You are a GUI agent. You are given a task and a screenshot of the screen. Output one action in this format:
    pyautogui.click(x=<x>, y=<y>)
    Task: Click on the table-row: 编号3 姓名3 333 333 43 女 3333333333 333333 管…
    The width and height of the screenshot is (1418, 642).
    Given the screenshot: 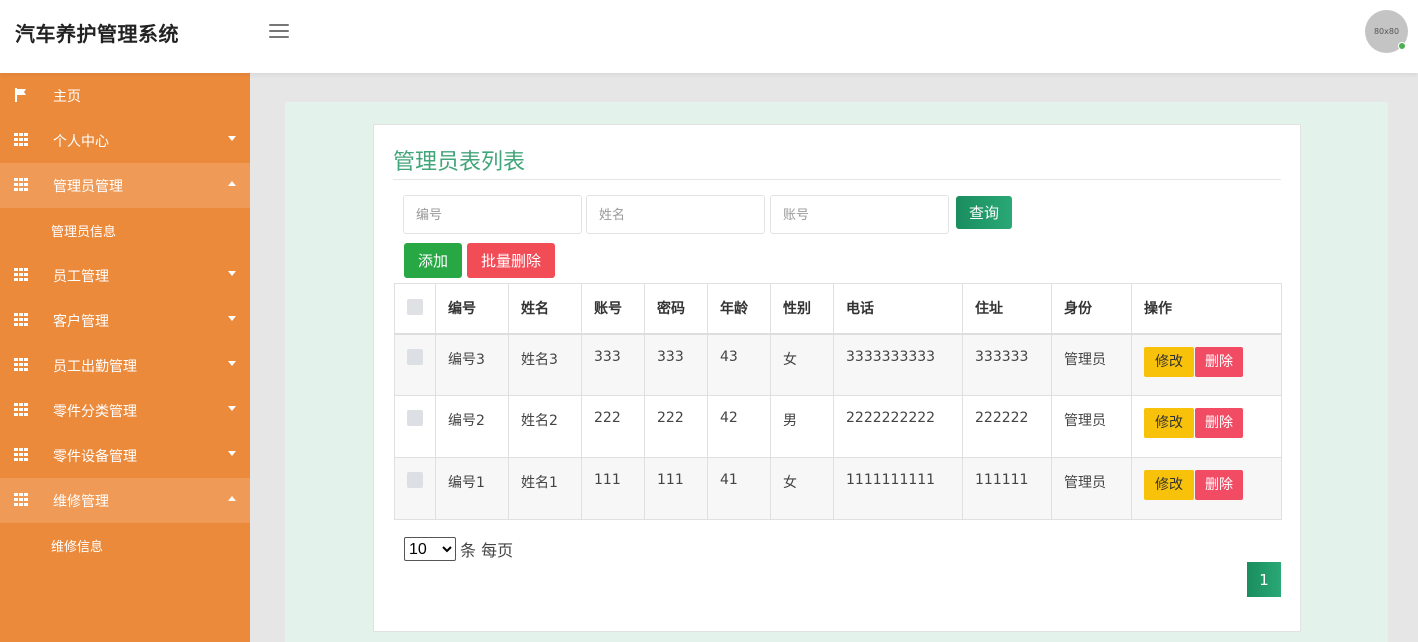 What is the action you would take?
    pyautogui.click(x=838, y=364)
    